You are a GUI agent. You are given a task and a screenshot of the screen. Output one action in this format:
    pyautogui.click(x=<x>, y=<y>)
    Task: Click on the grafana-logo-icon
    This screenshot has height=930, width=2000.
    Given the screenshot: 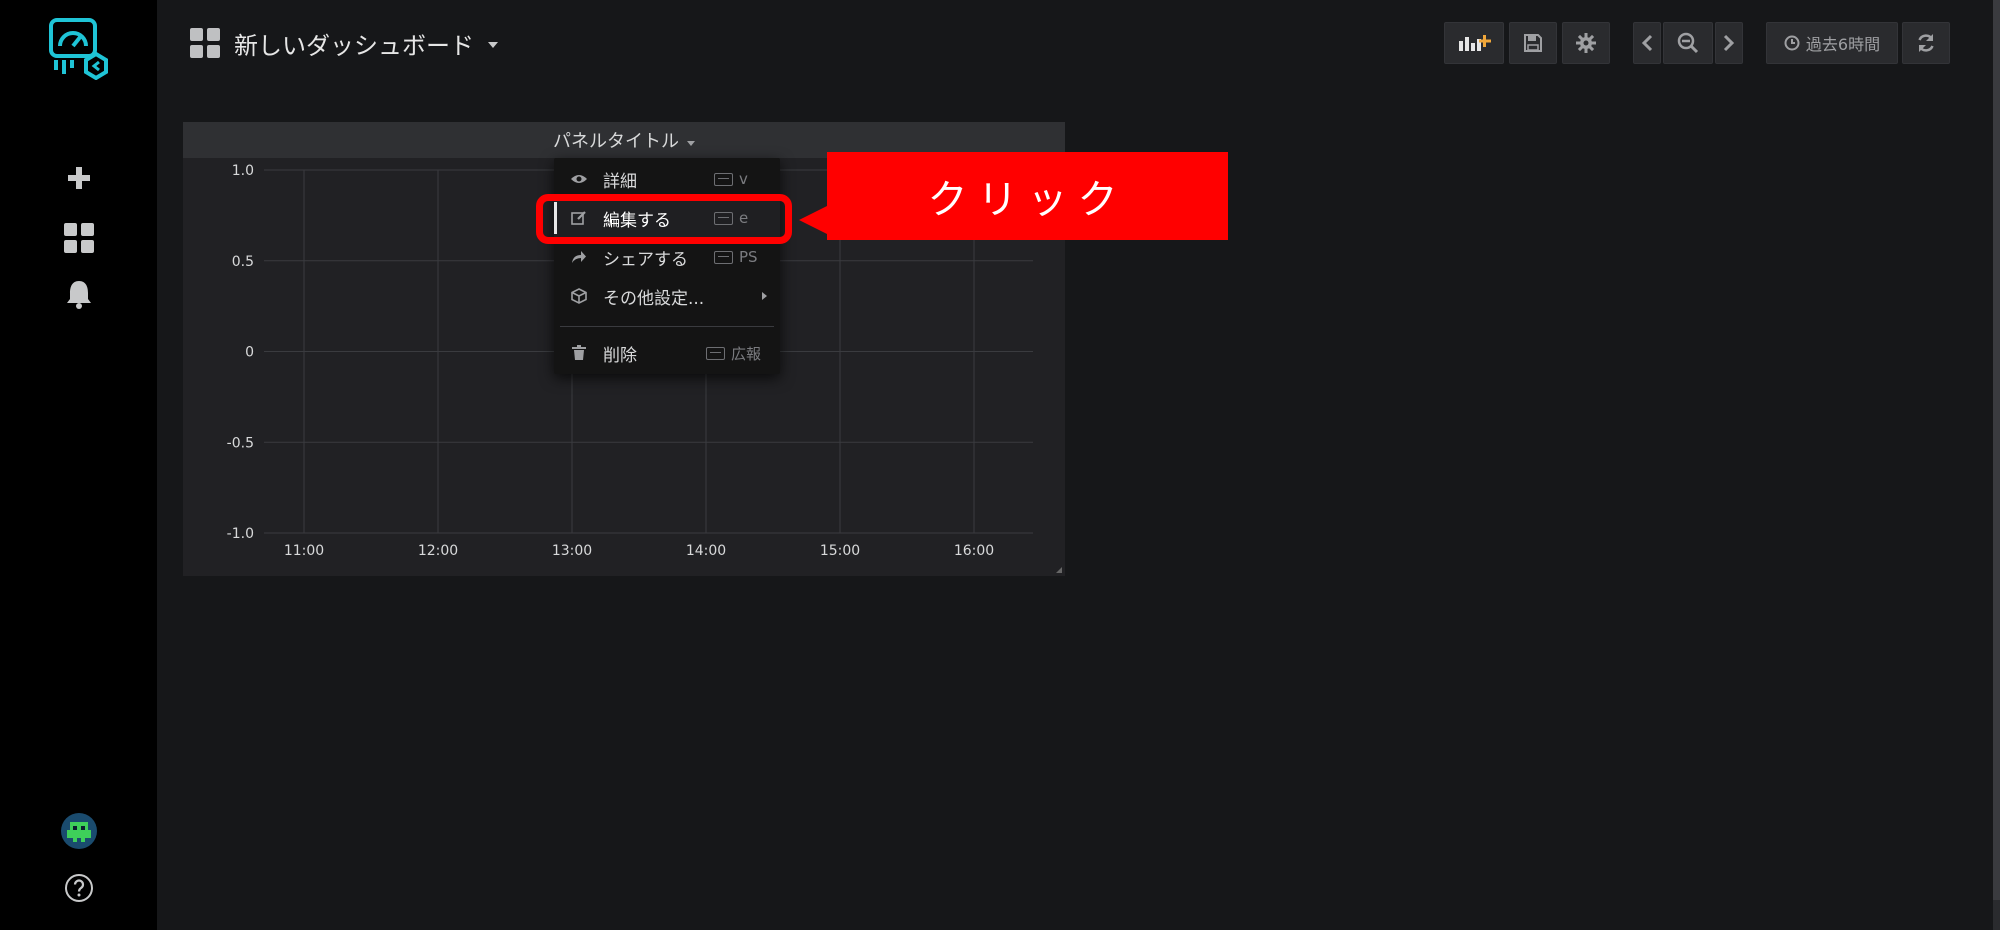 What is the action you would take?
    pyautogui.click(x=78, y=49)
    